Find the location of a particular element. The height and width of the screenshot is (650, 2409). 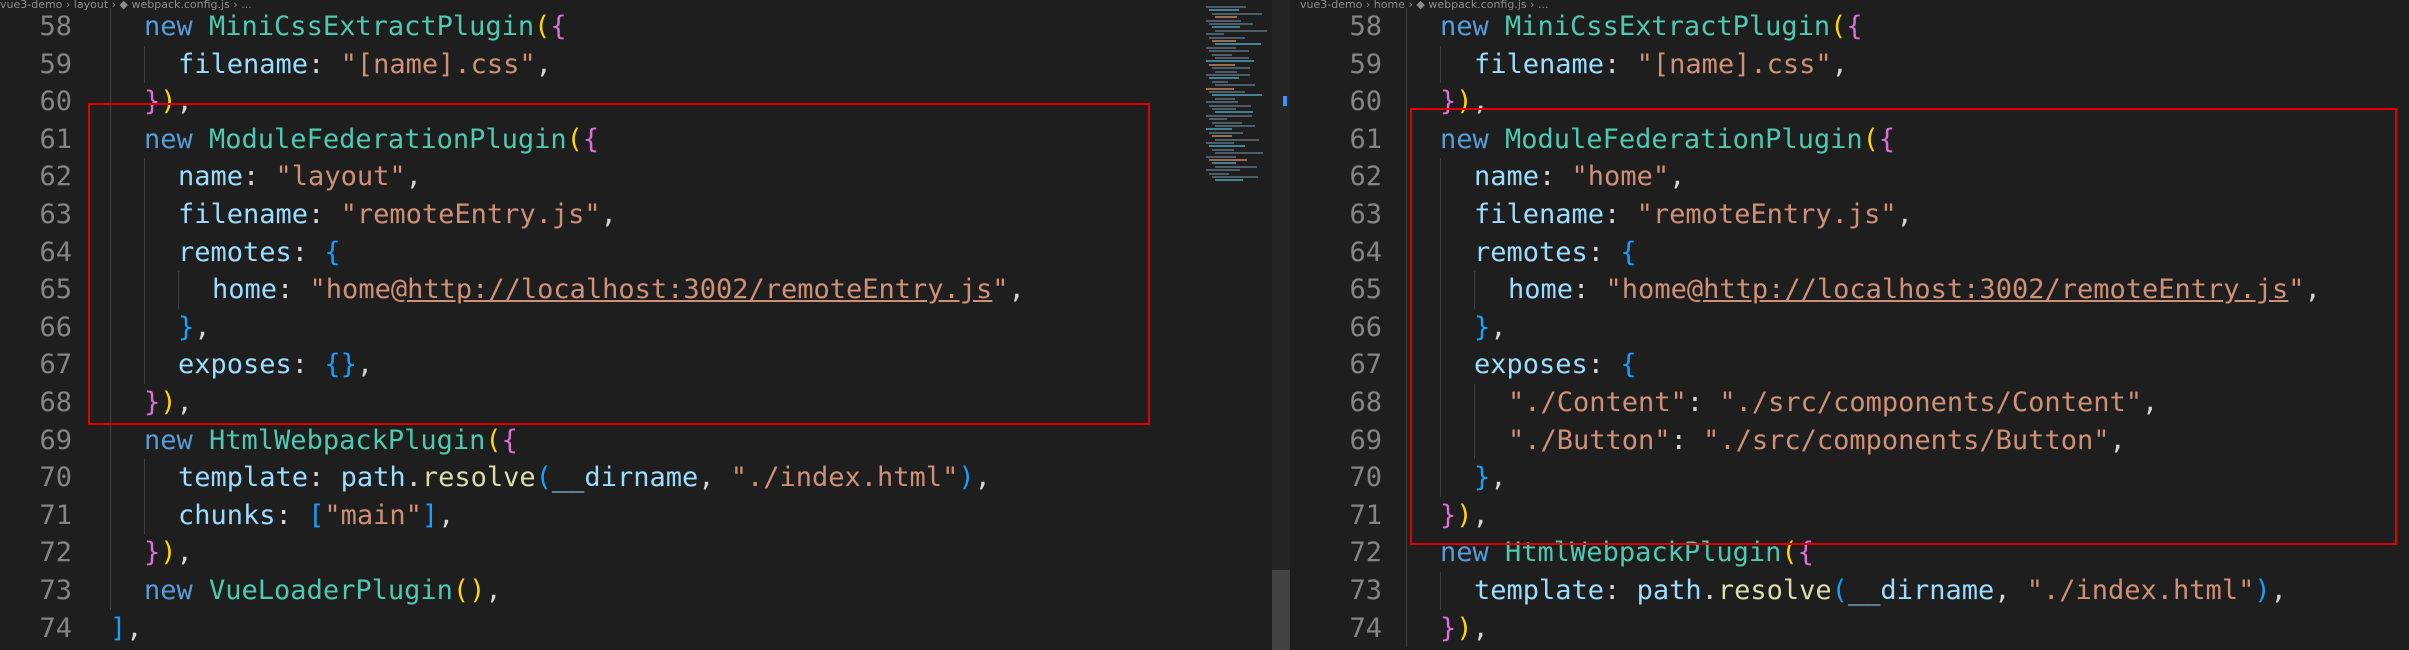

line-number: 65 is located at coordinates (1365, 290).